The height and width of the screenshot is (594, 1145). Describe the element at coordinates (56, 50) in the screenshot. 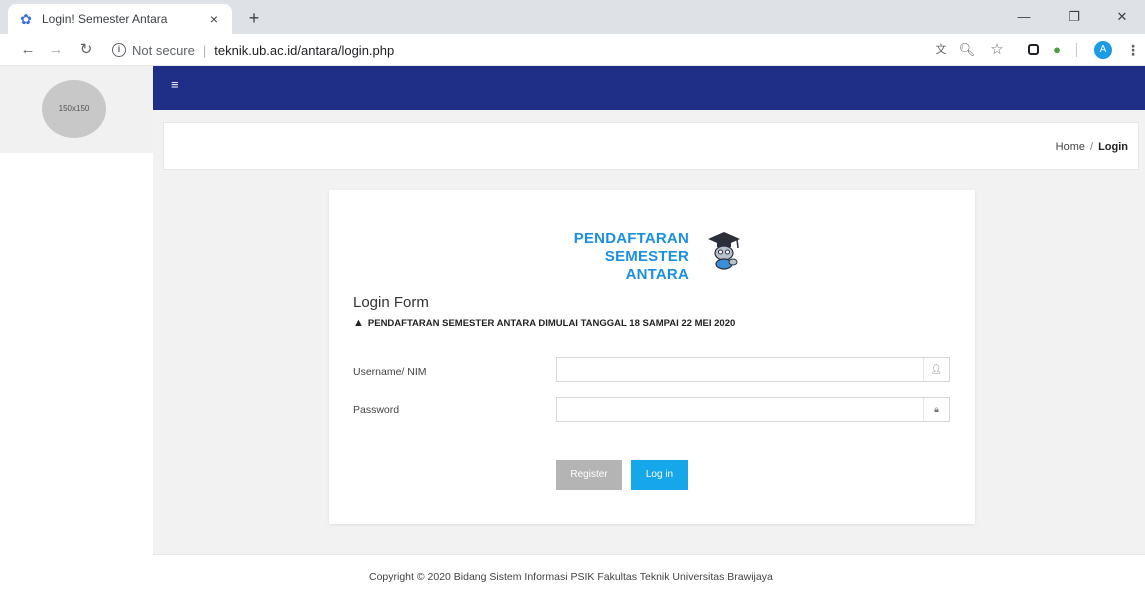

I see `forward-arrow-icon: →` at that location.